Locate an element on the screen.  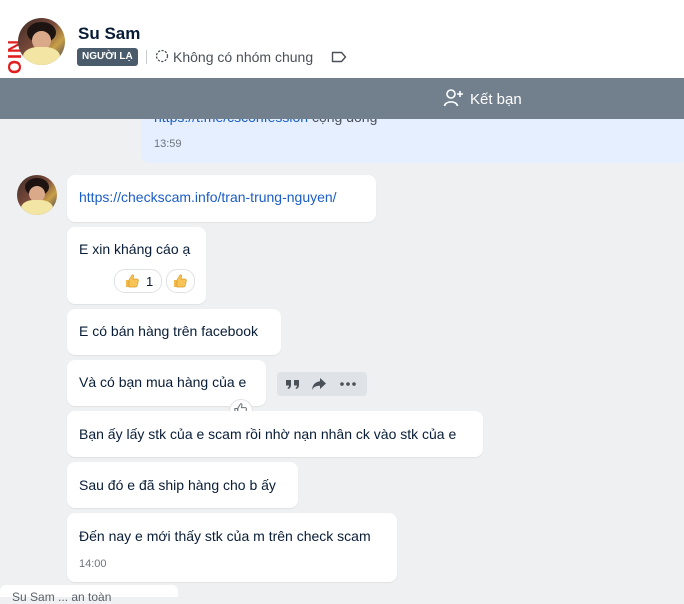
dashed-circle-icon is located at coordinates (162, 56).